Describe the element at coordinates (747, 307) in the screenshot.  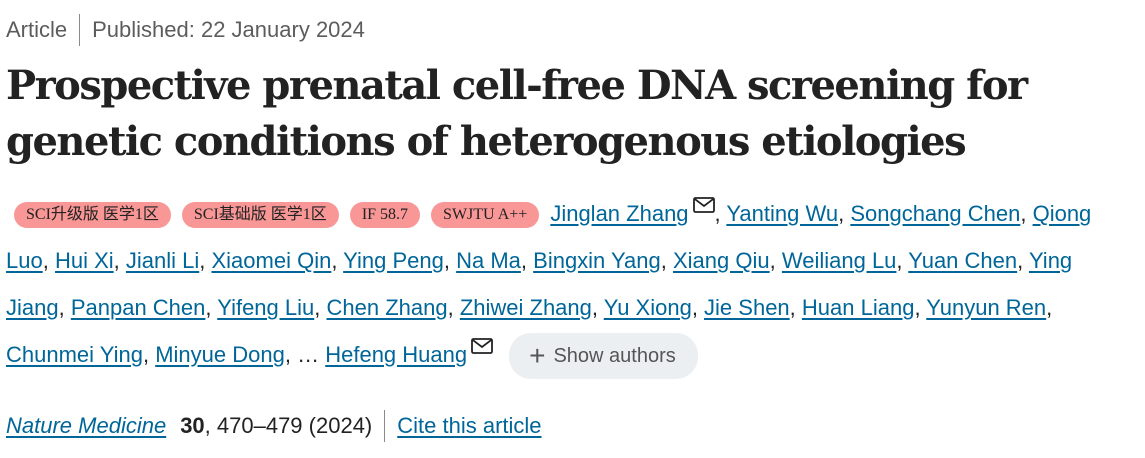
I see `author-link: Jie Shen` at that location.